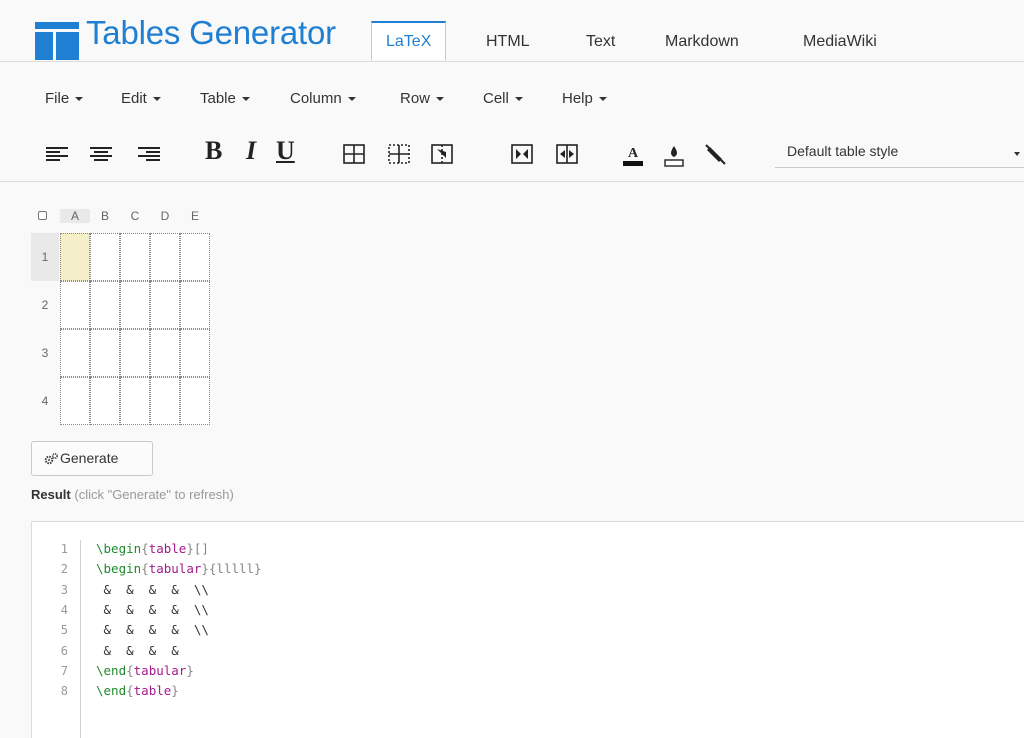  I want to click on column-header-b: B, so click(105, 216).